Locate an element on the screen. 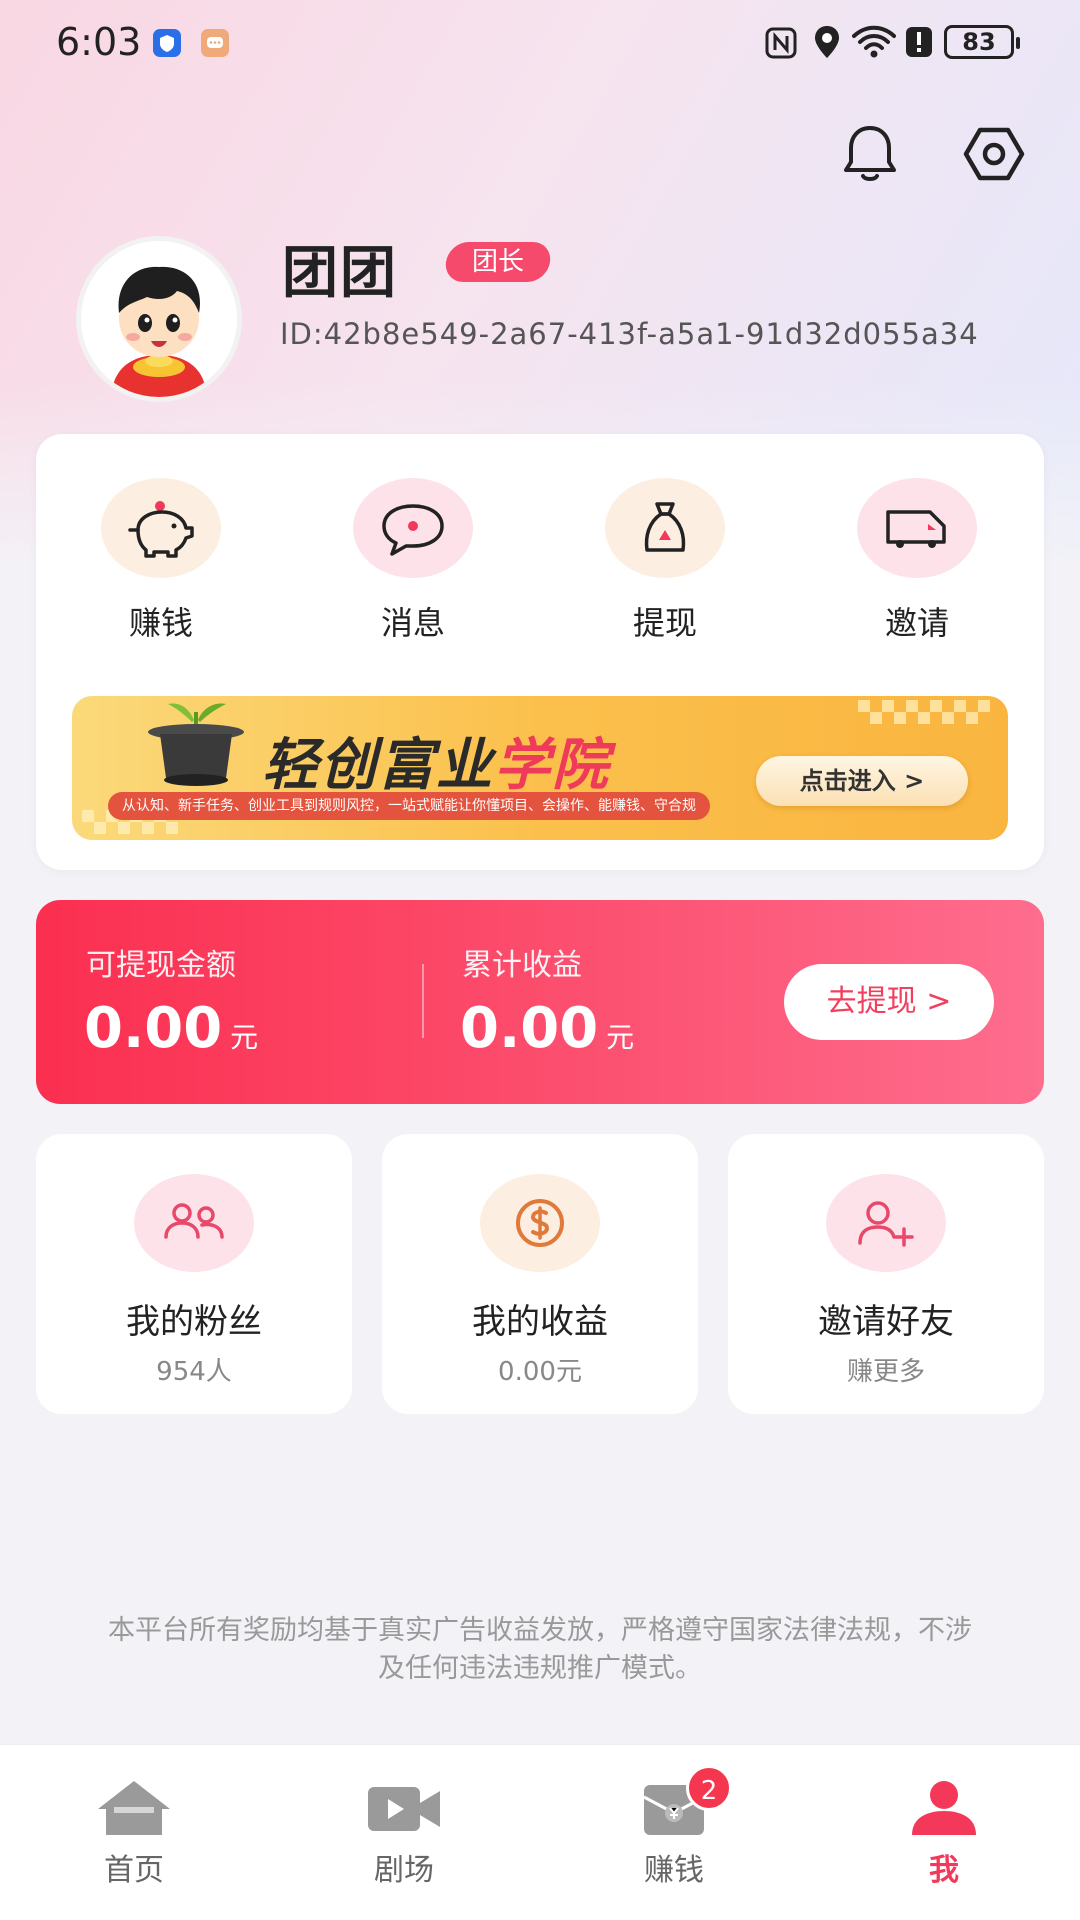  withdrawable-label: 可提现金额 is located at coordinates (161, 965).